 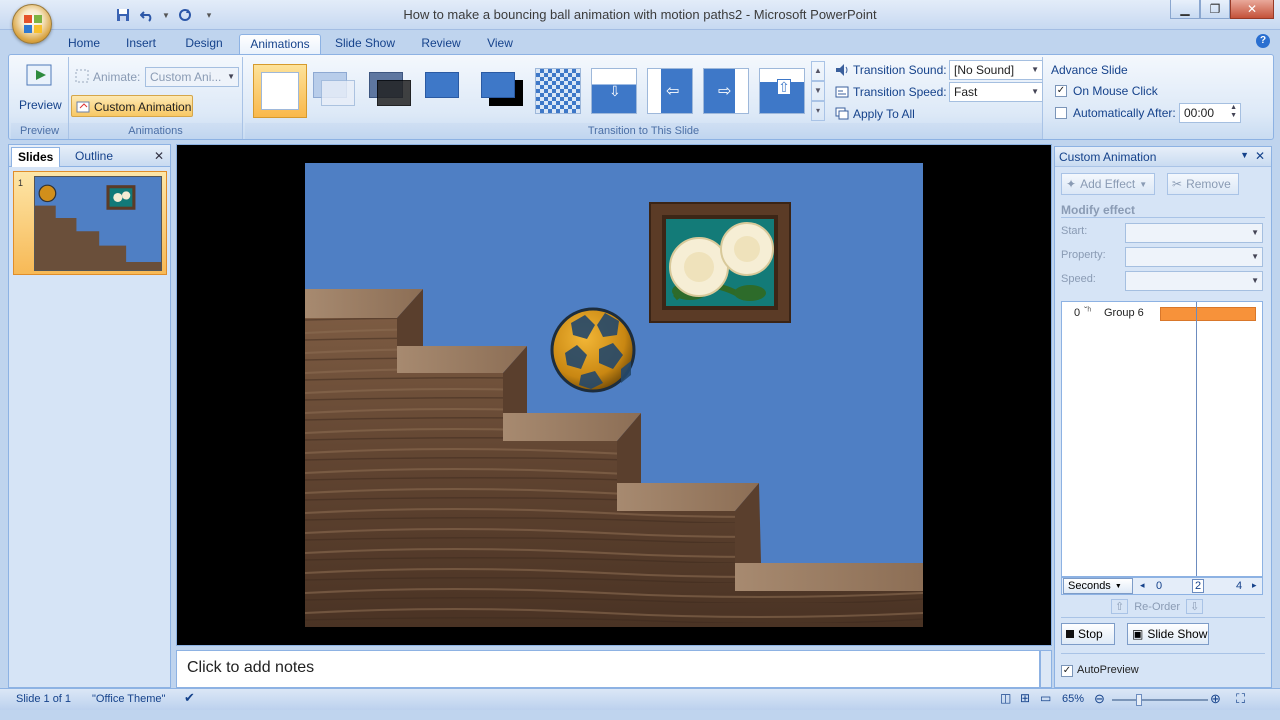 I want to click on animation-list: 0 ˇʰ Group 6, so click(x=1162, y=439).